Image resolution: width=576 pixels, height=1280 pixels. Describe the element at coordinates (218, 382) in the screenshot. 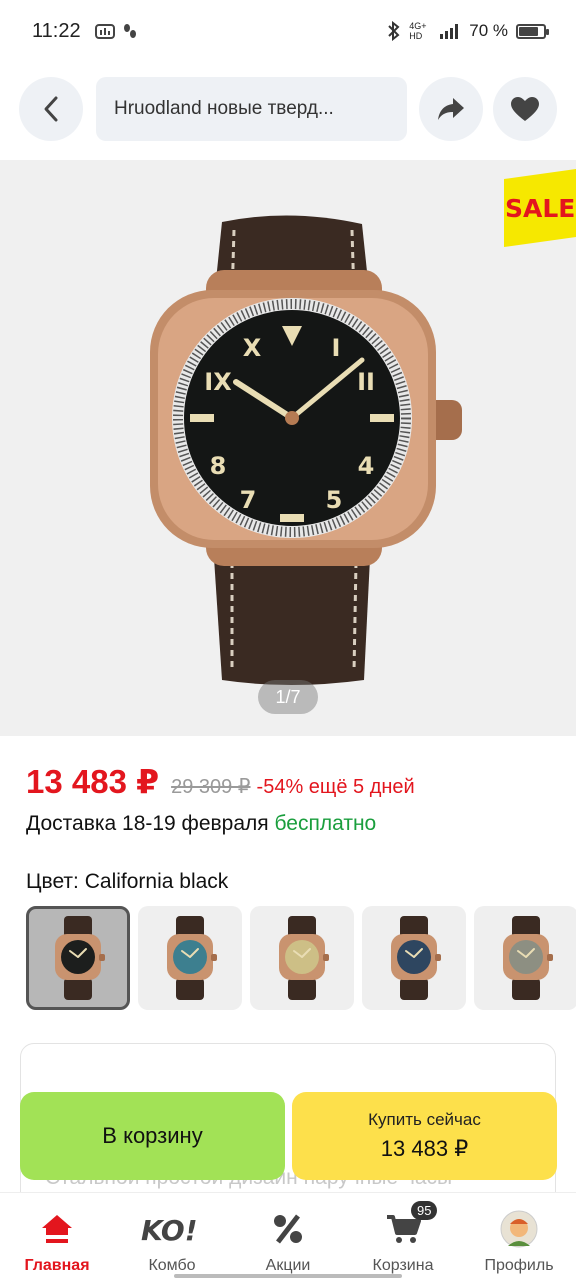

I see `dial-numeral-x: IX` at that location.